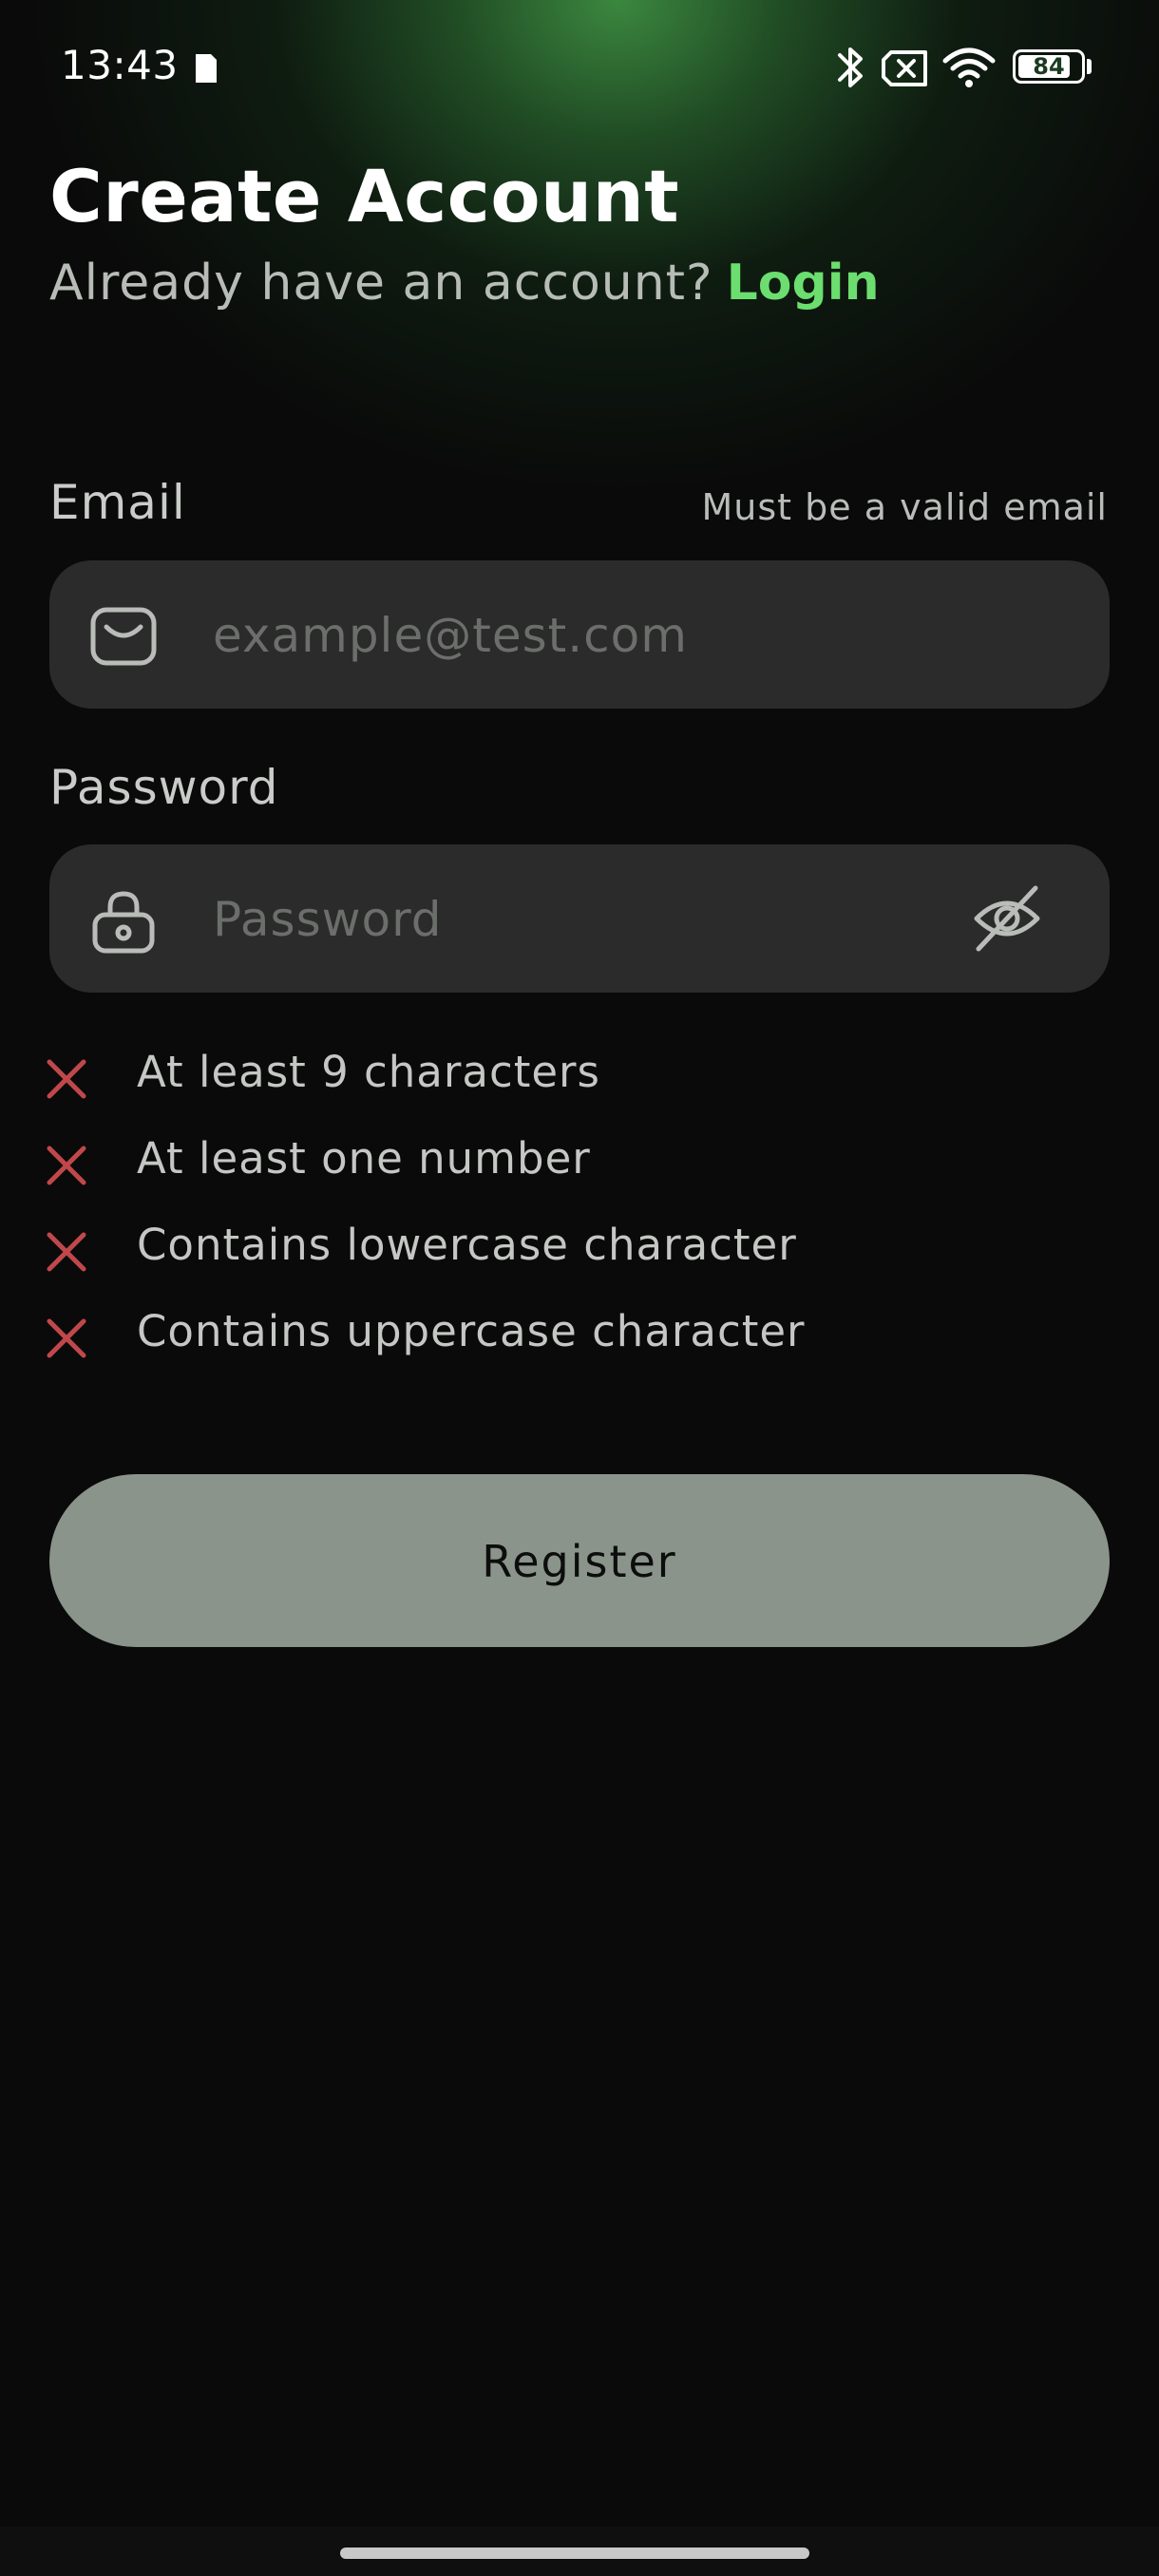 The image size is (1159, 2576). What do you see at coordinates (574, 635) in the screenshot?
I see `email-input` at bounding box center [574, 635].